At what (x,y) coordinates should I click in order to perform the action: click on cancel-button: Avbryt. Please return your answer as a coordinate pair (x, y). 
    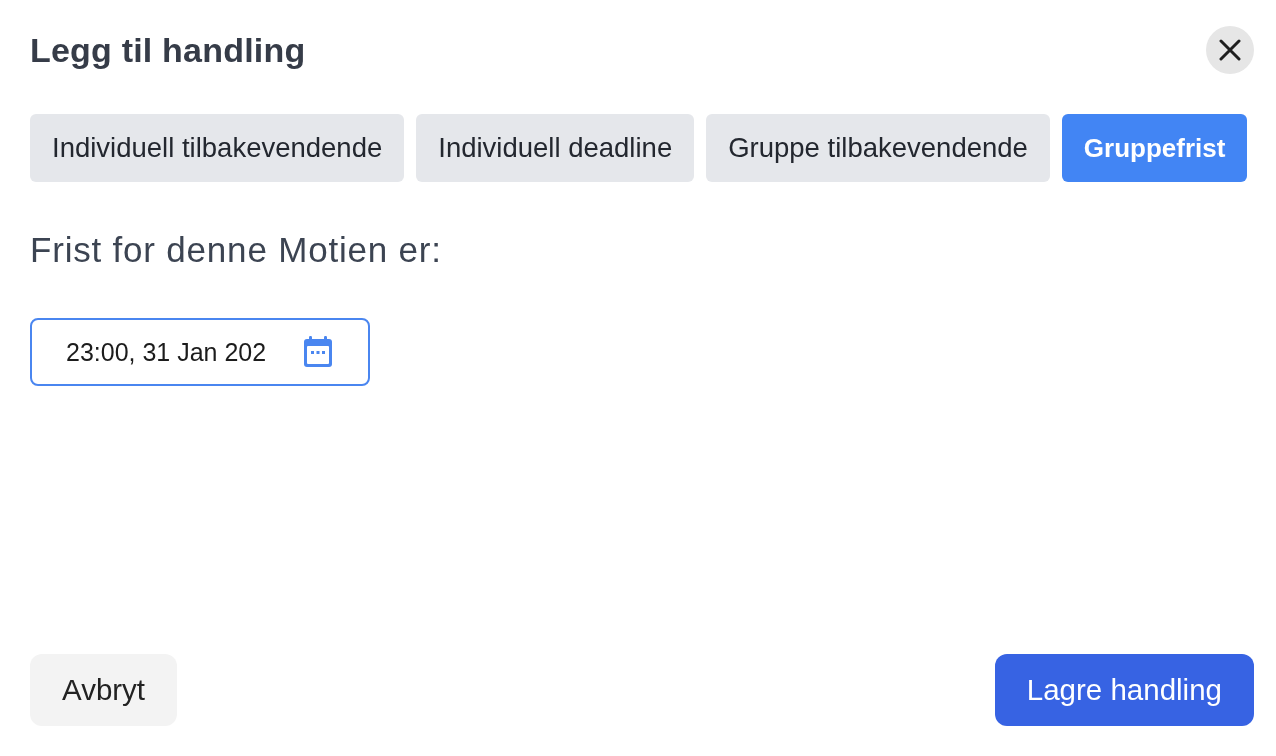
    Looking at the image, I should click on (104, 690).